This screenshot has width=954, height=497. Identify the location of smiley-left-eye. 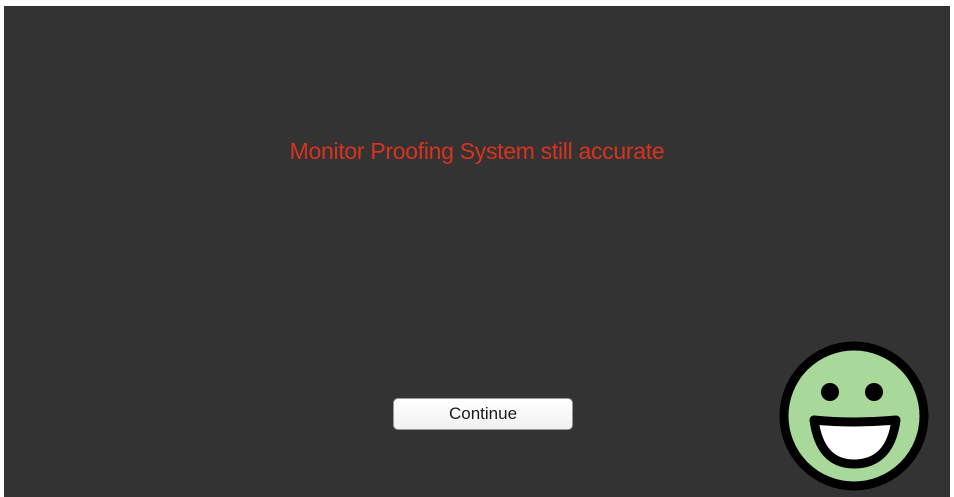
(830, 392).